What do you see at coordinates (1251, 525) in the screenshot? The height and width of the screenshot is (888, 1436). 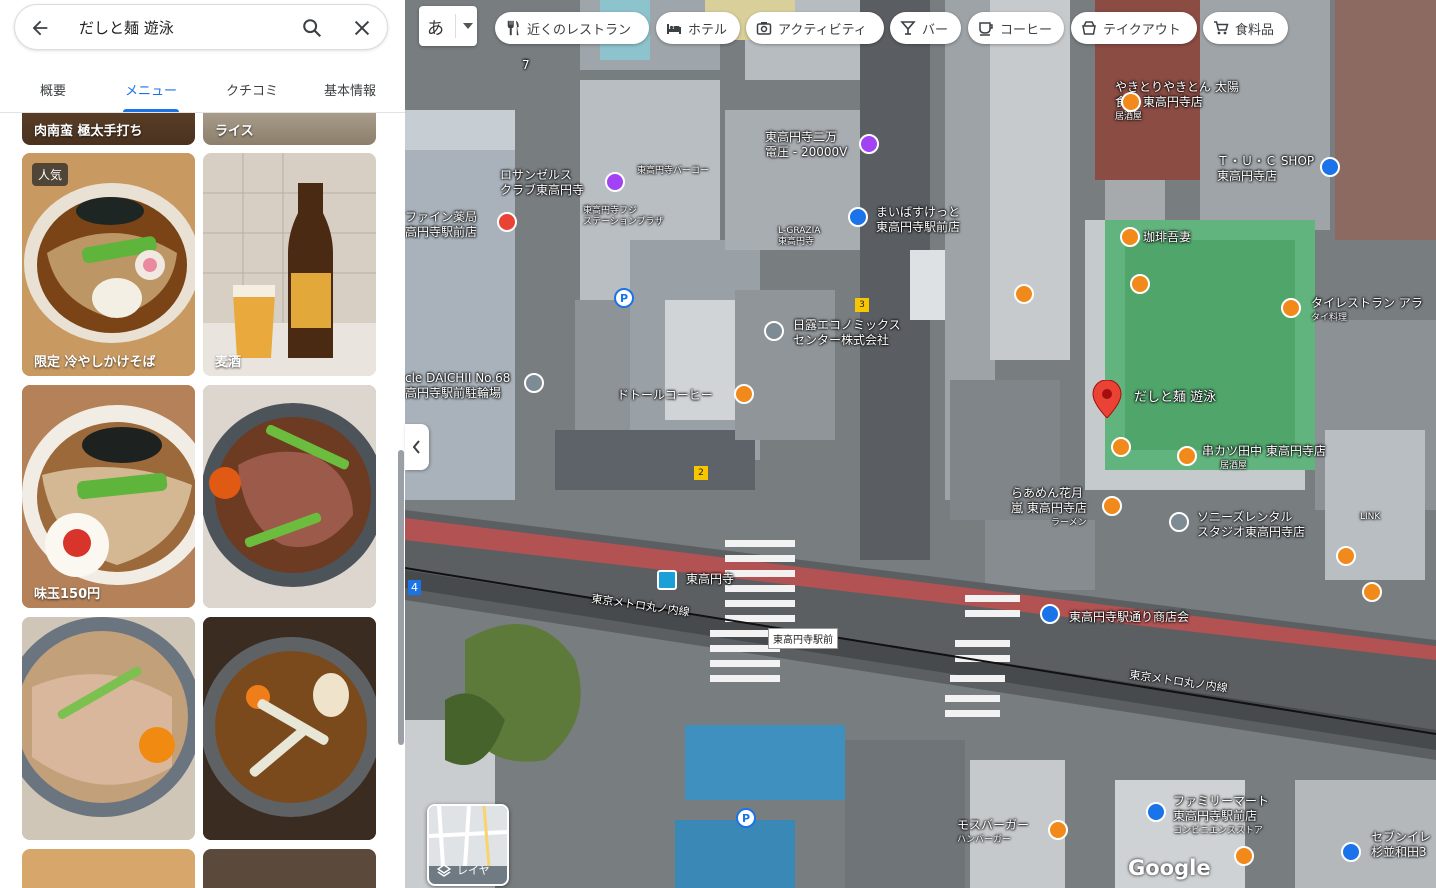 I see `place-label-sonyz-rental: ソニーズレンタル スタジオ東高円寺店` at bounding box center [1251, 525].